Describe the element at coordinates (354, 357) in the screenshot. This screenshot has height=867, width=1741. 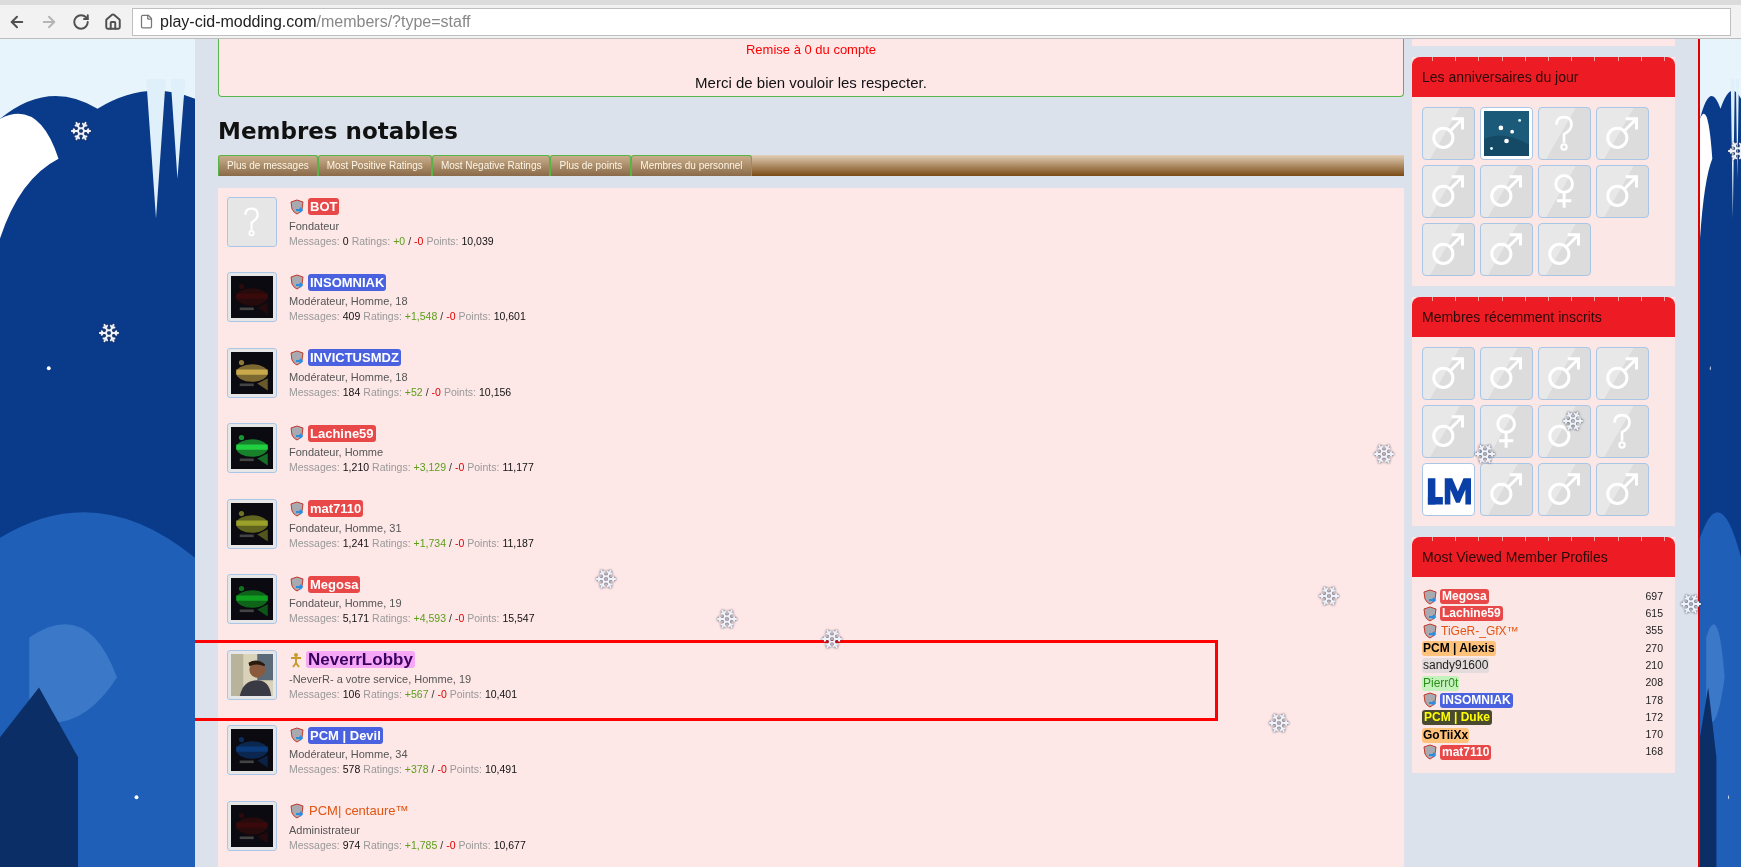
I see `member-name-link: INVICTUSMDZ` at that location.